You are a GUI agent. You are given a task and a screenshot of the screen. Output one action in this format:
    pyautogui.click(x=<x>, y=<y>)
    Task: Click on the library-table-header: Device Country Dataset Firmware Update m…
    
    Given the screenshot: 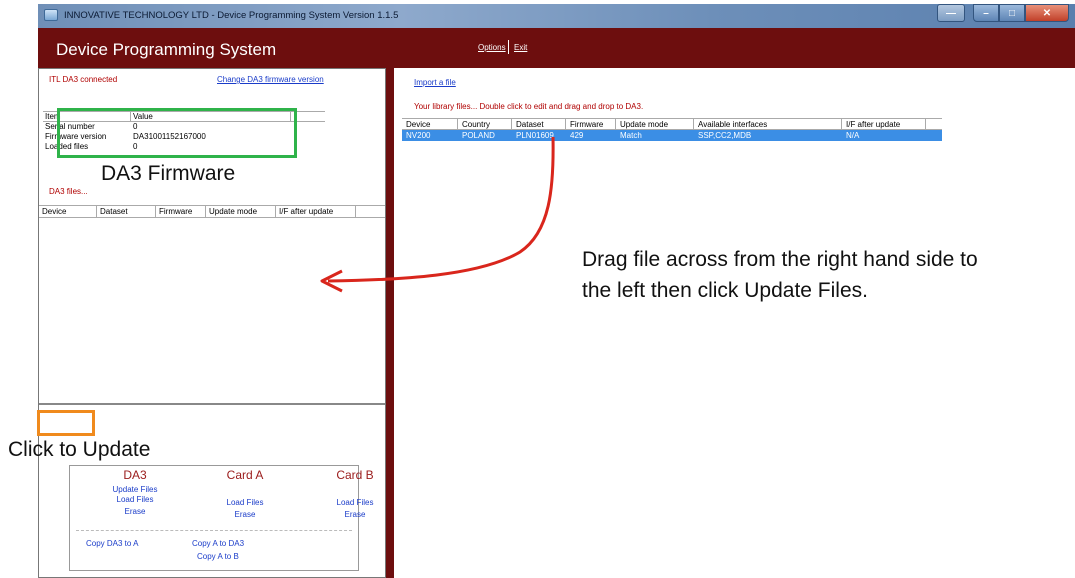 What is the action you would take?
    pyautogui.click(x=672, y=124)
    